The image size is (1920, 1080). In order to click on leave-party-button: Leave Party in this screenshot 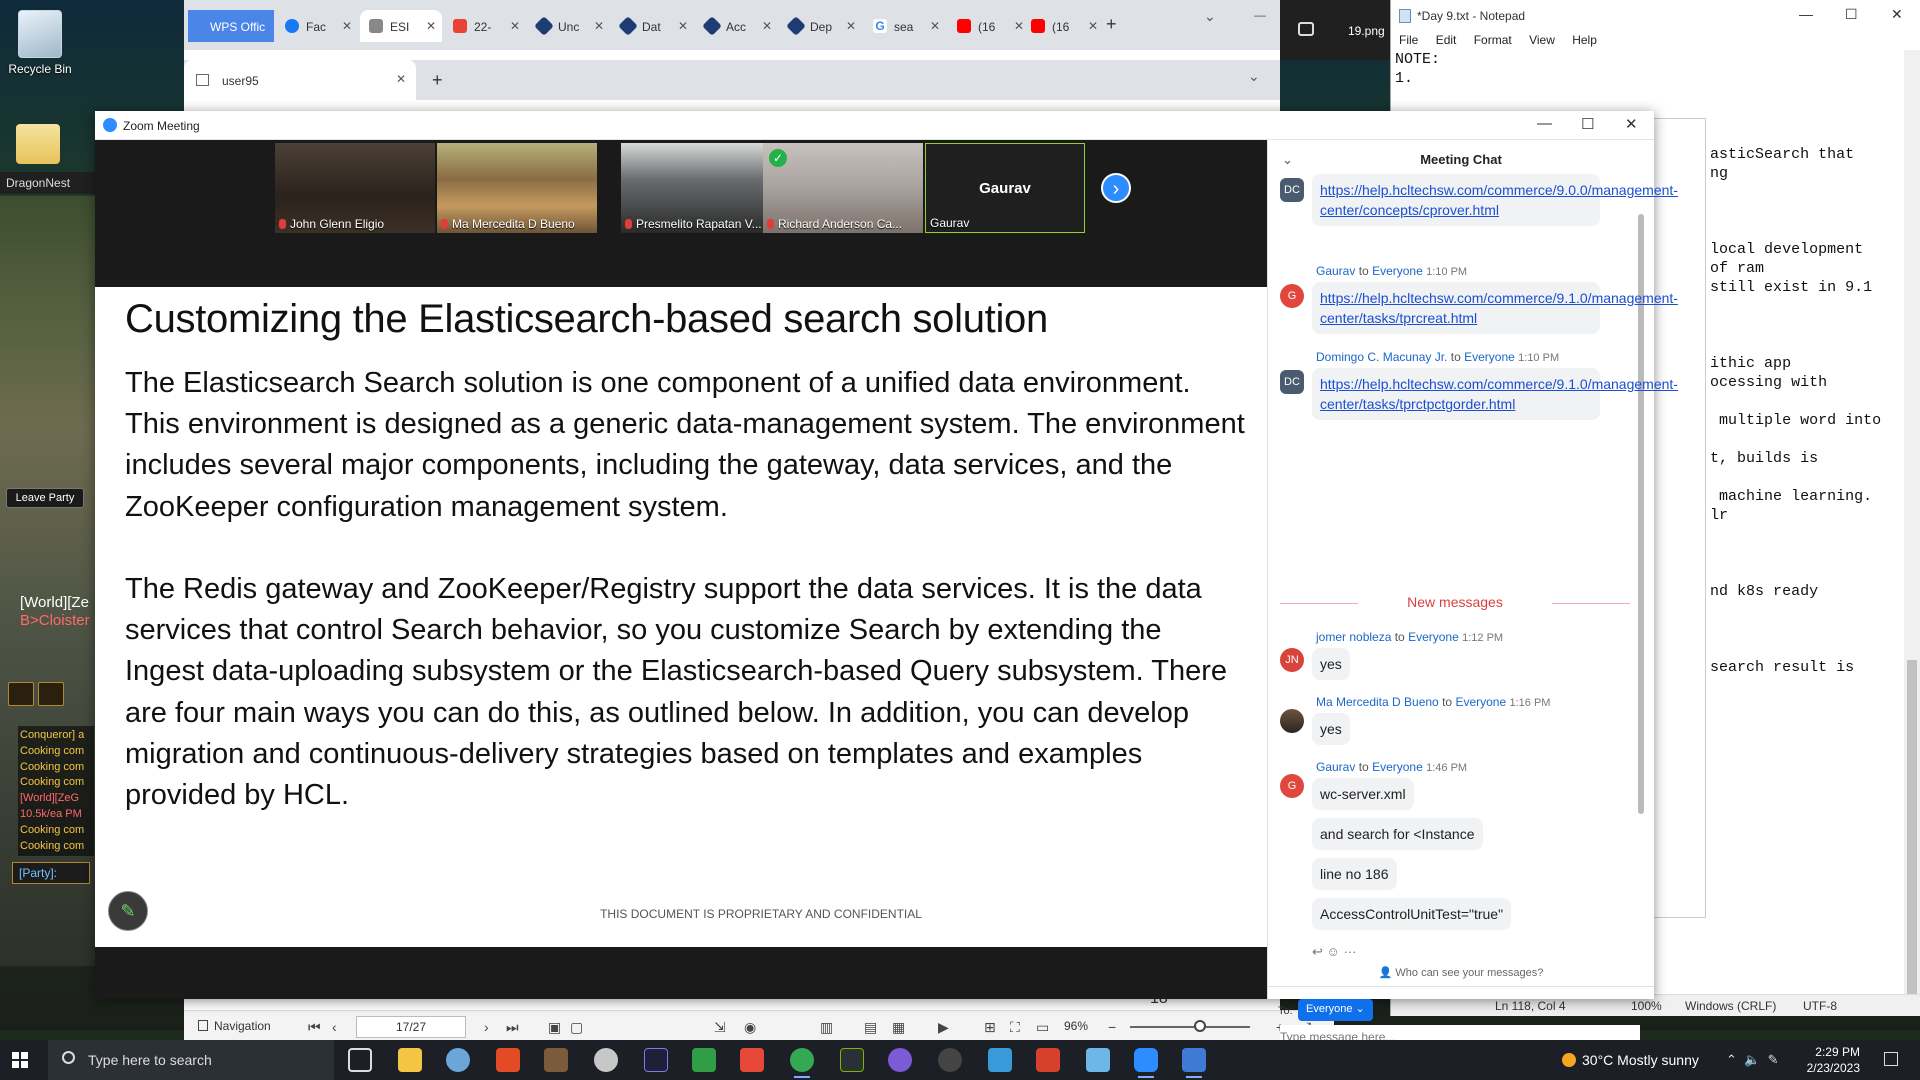, I will do `click(45, 498)`.